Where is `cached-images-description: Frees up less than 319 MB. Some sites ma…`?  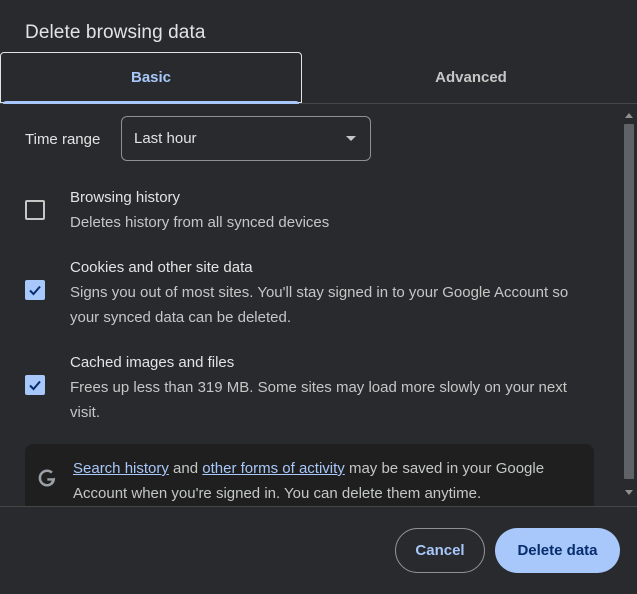 cached-images-description: Frees up less than 319 MB. Some sites ma… is located at coordinates (318, 400).